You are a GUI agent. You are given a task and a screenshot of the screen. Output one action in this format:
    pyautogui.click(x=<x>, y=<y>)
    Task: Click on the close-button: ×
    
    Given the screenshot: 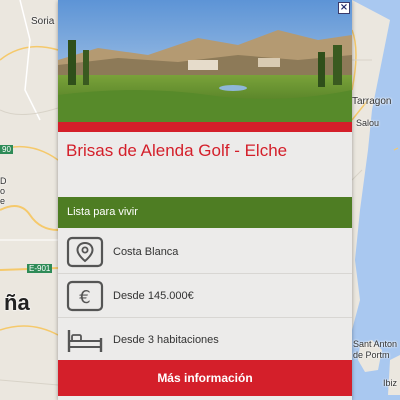 What is the action you would take?
    pyautogui.click(x=344, y=8)
    